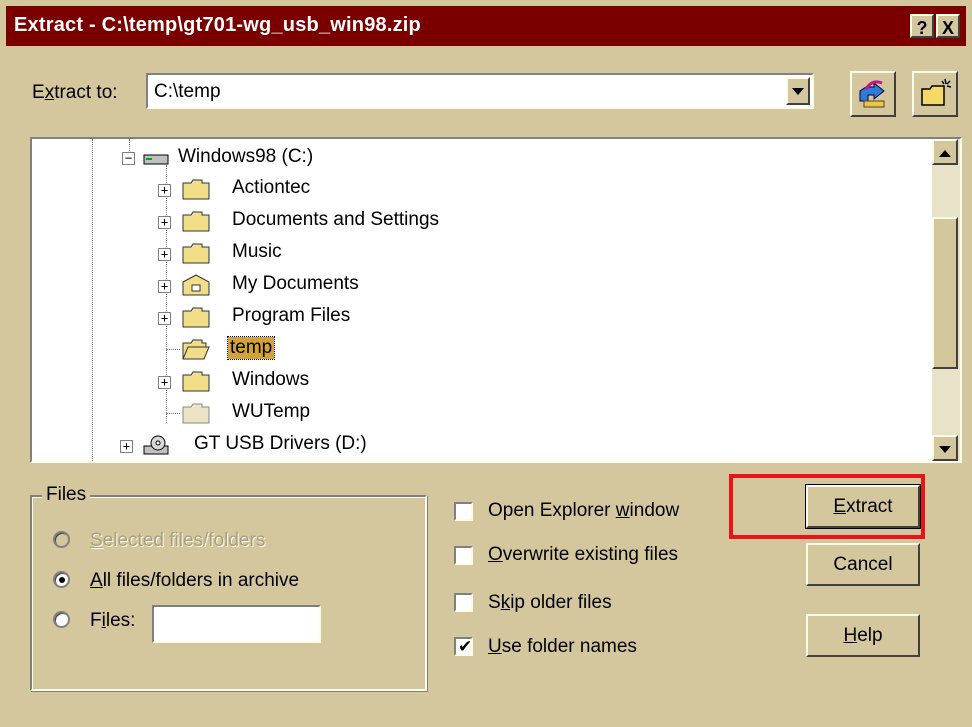 Image resolution: width=972 pixels, height=727 pixels. What do you see at coordinates (236, 624) in the screenshot?
I see `files-pattern-input` at bounding box center [236, 624].